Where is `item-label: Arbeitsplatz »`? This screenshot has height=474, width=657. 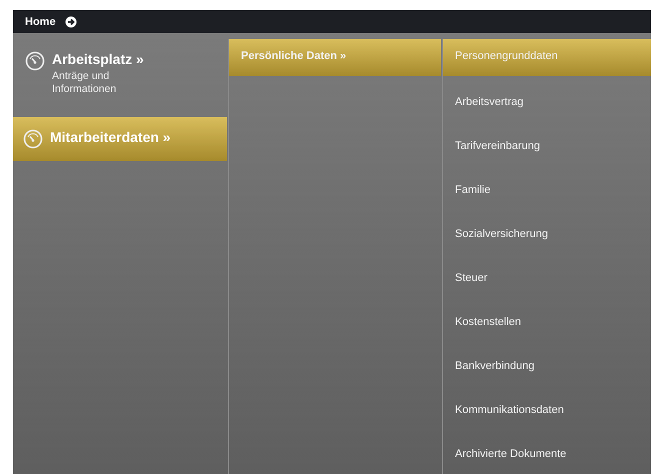 item-label: Arbeitsplatz » is located at coordinates (98, 59).